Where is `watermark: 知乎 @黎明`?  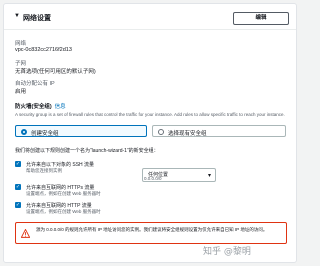
watermark: 知乎 @黎明 is located at coordinates (227, 252).